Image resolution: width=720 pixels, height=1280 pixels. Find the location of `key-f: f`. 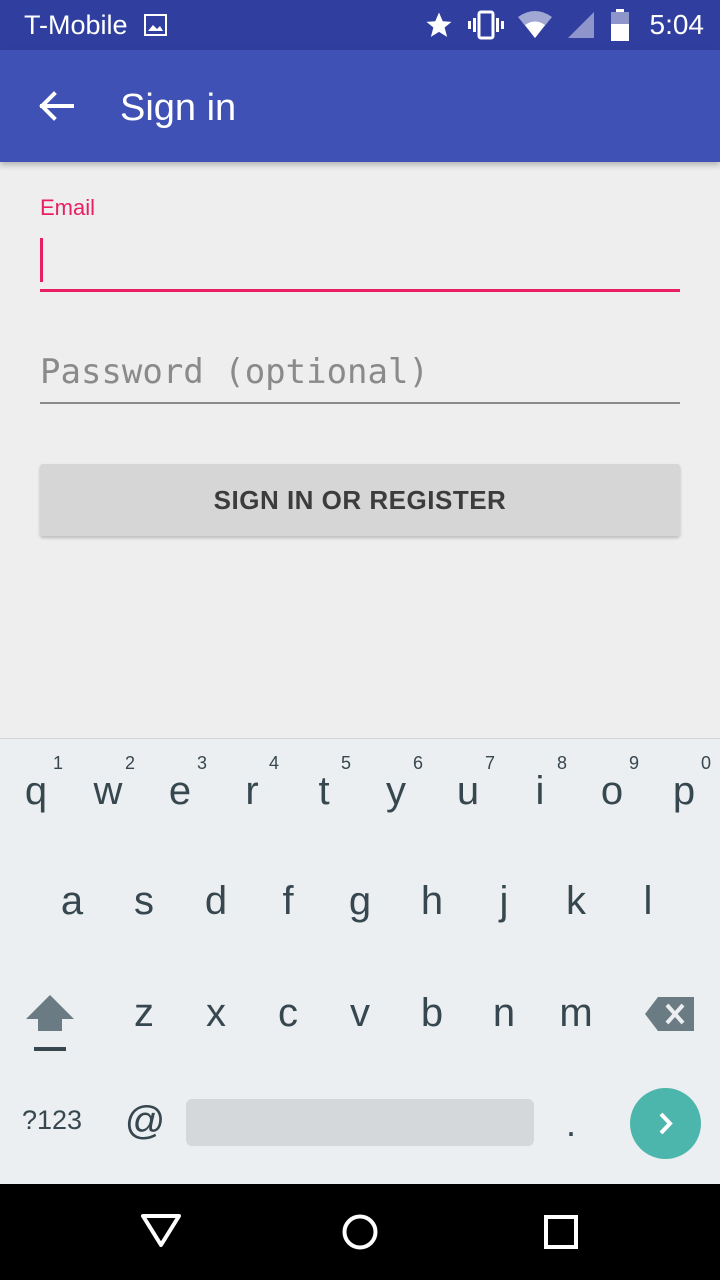

key-f: f is located at coordinates (288, 901).